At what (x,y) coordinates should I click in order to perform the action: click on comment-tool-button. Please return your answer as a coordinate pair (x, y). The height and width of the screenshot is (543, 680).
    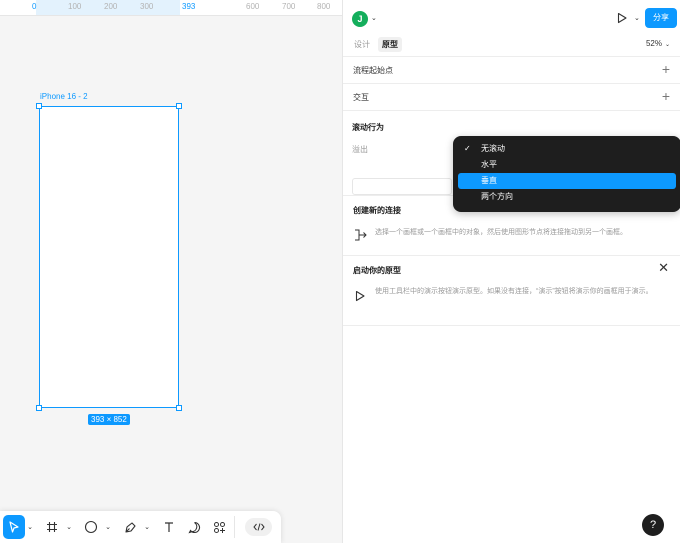
    Looking at the image, I should click on (194, 527).